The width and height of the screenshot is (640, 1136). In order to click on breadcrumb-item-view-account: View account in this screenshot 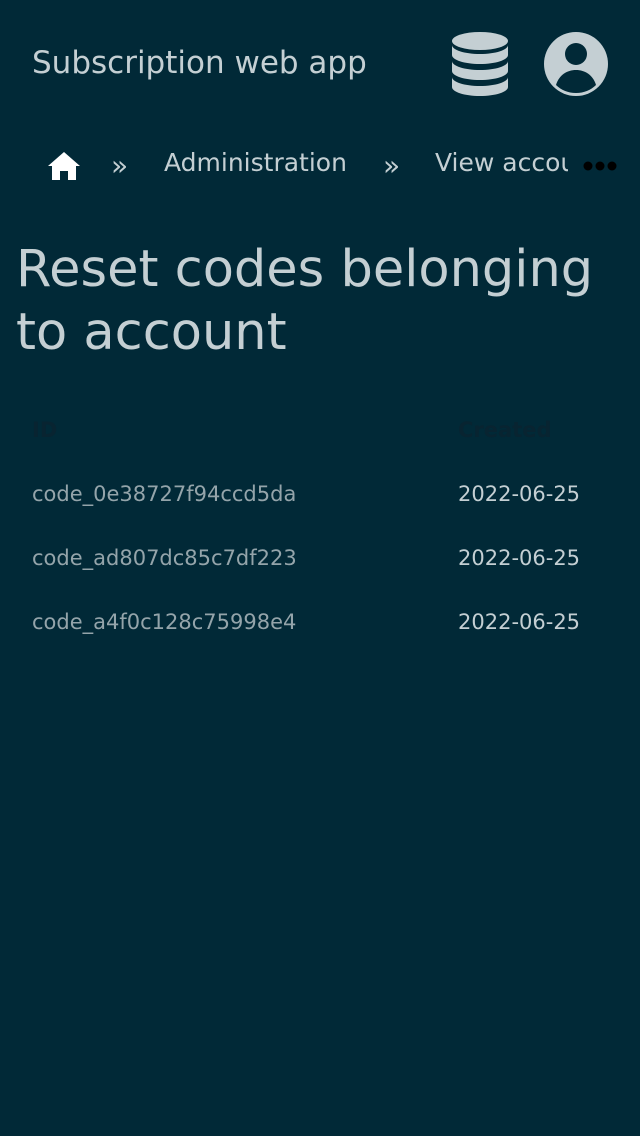, I will do `click(501, 163)`.